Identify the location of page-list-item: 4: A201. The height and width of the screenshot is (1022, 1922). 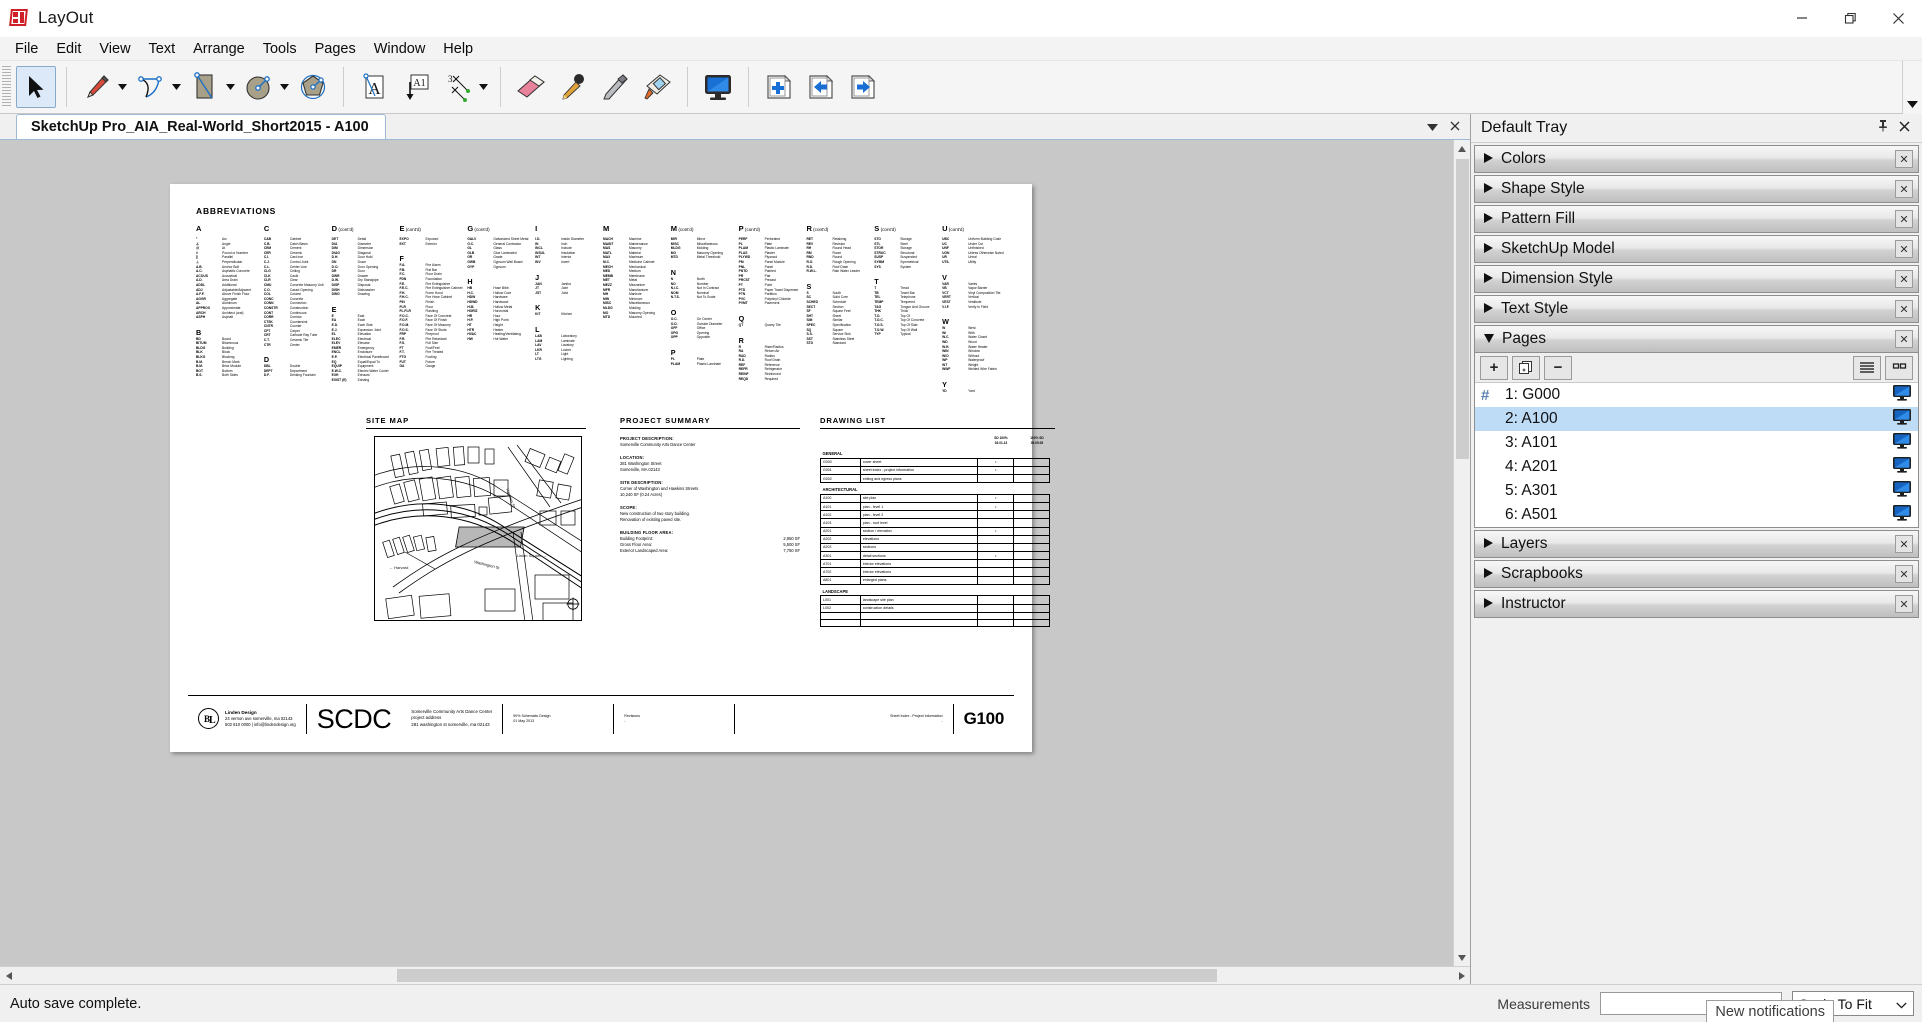
(1696, 467).